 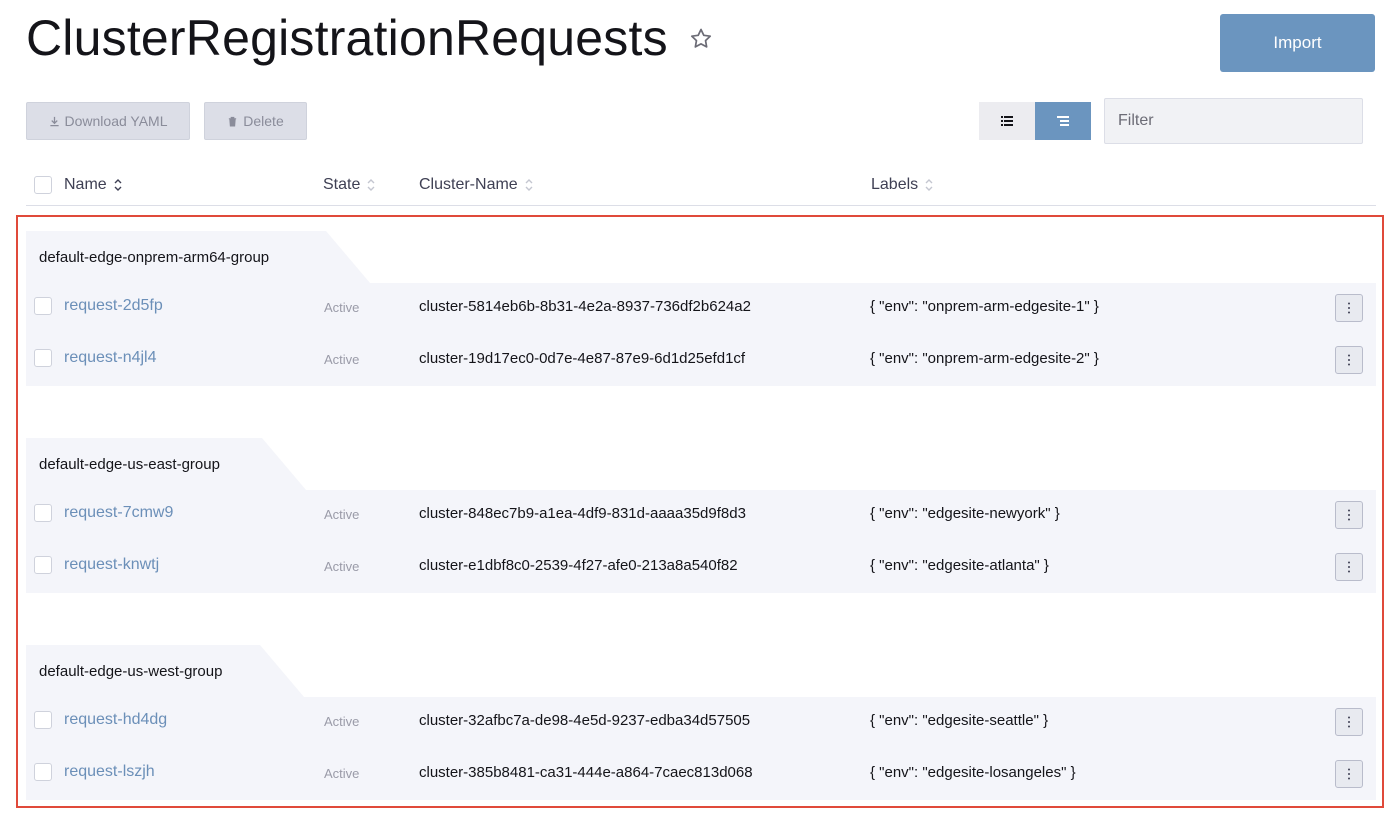 What do you see at coordinates (166, 464) in the screenshot?
I see `group-tab: default-edge-us-east-group` at bounding box center [166, 464].